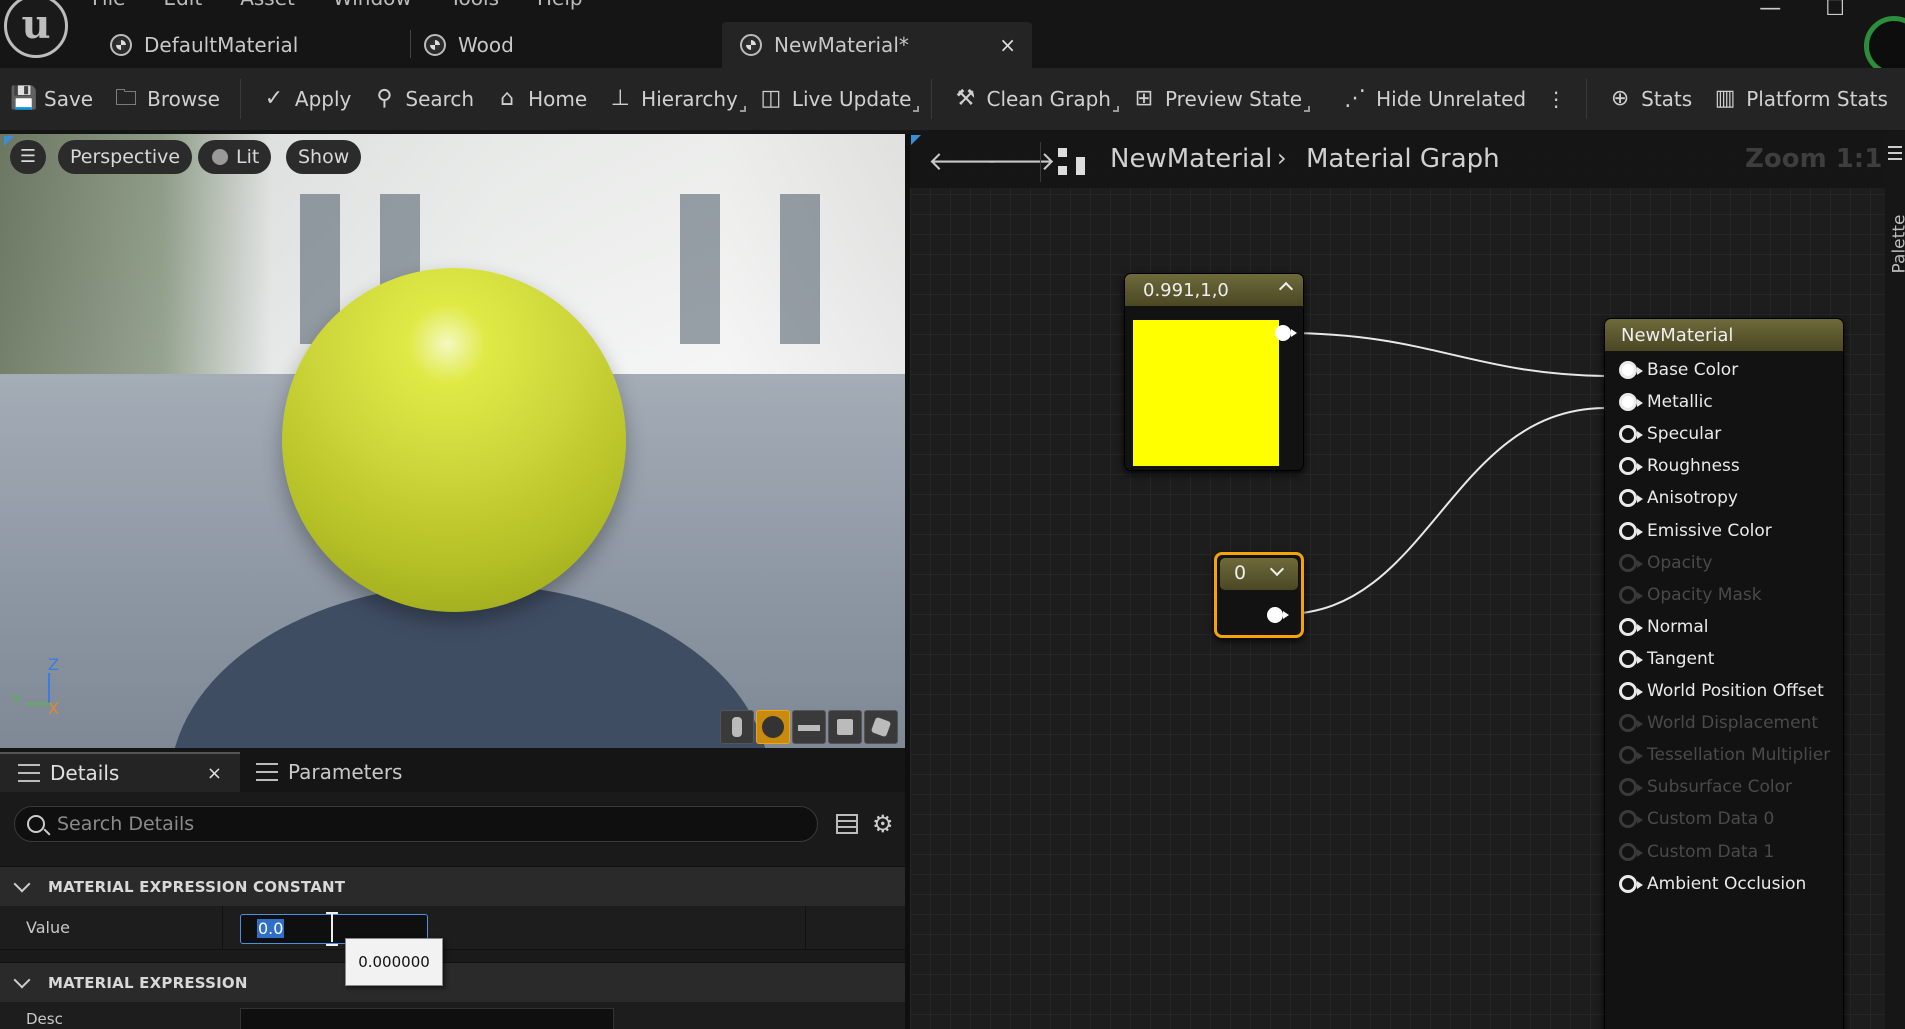 This screenshot has width=1905, height=1029. Describe the element at coordinates (36, 824) in the screenshot. I see `search-icon` at that location.